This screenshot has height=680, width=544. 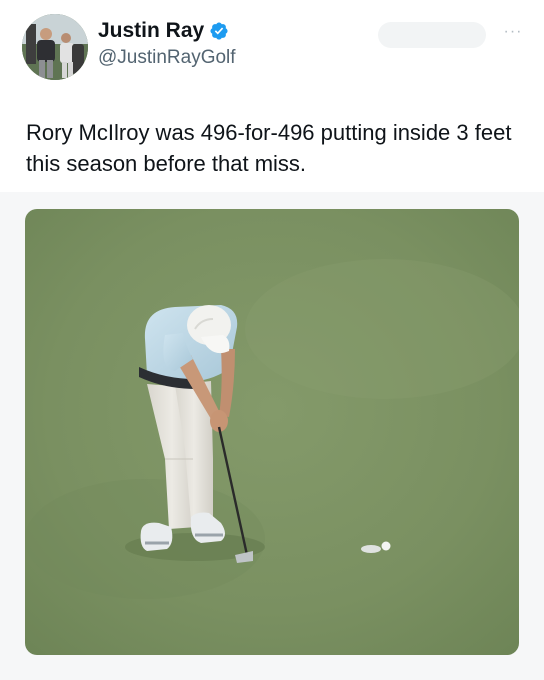 I want to click on author-block: Justin Ray @JustinRayGolf, so click(x=167, y=42).